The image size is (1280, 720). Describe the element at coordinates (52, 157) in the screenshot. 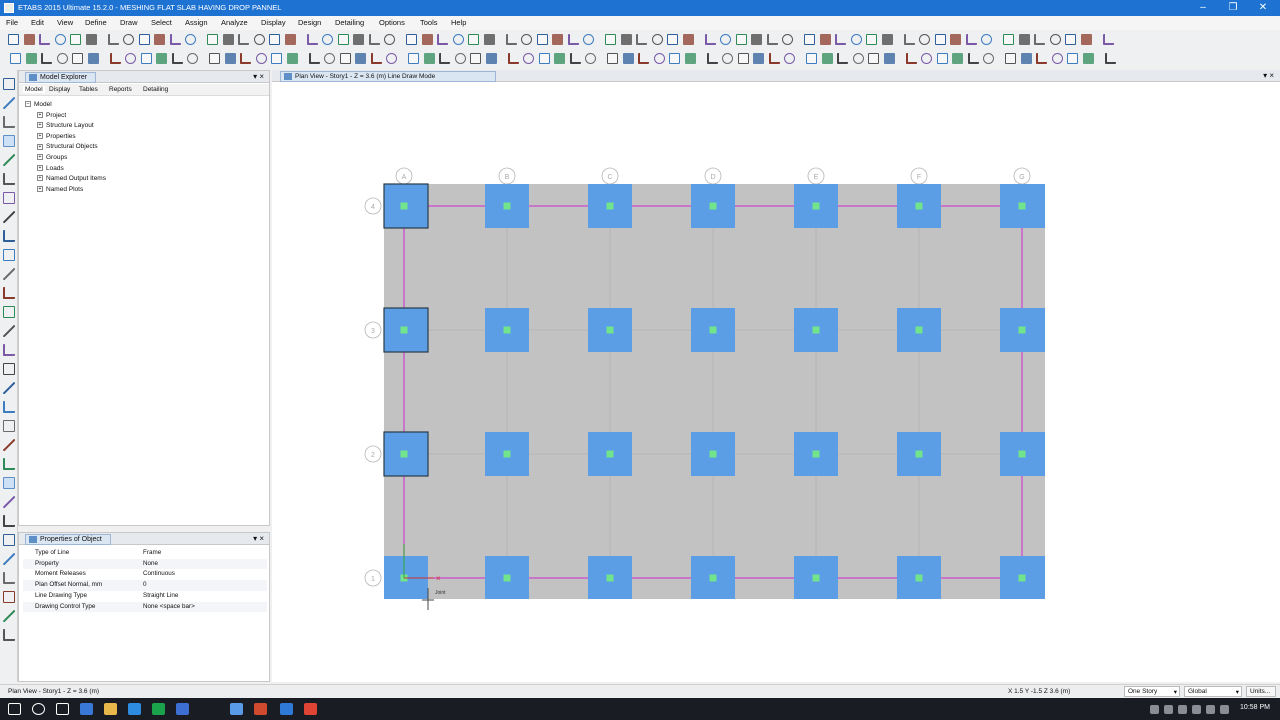

I see `tree-item: + Groups` at that location.